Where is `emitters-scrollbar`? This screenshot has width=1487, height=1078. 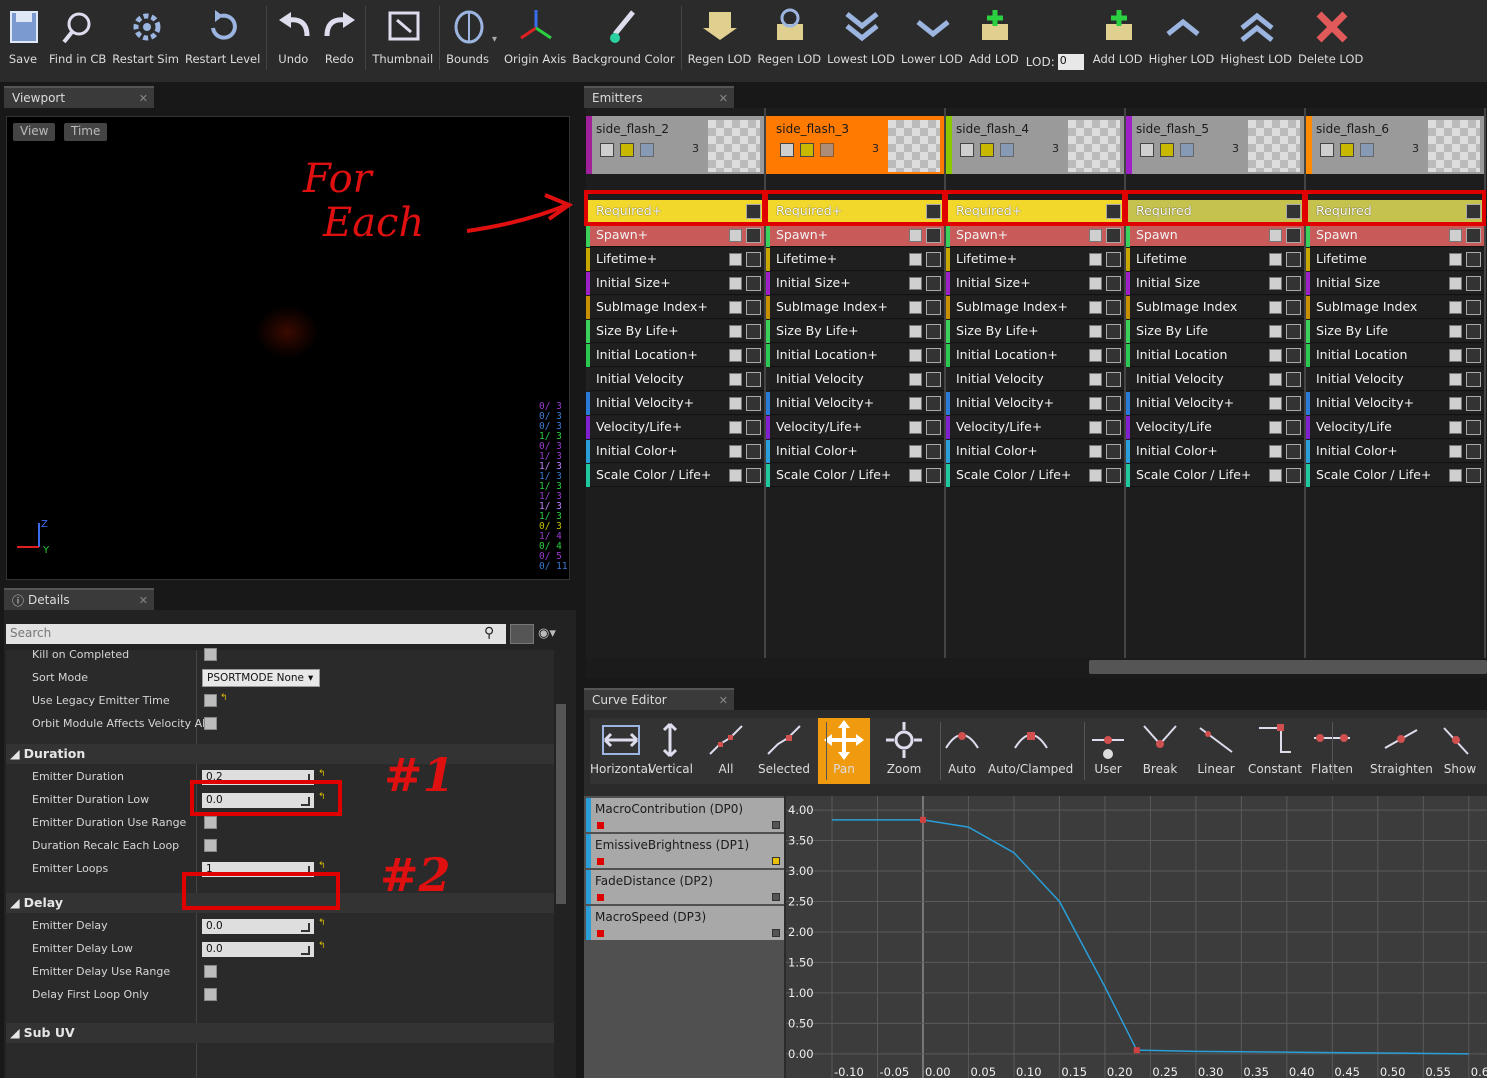
emitters-scrollbar is located at coordinates (1288, 667).